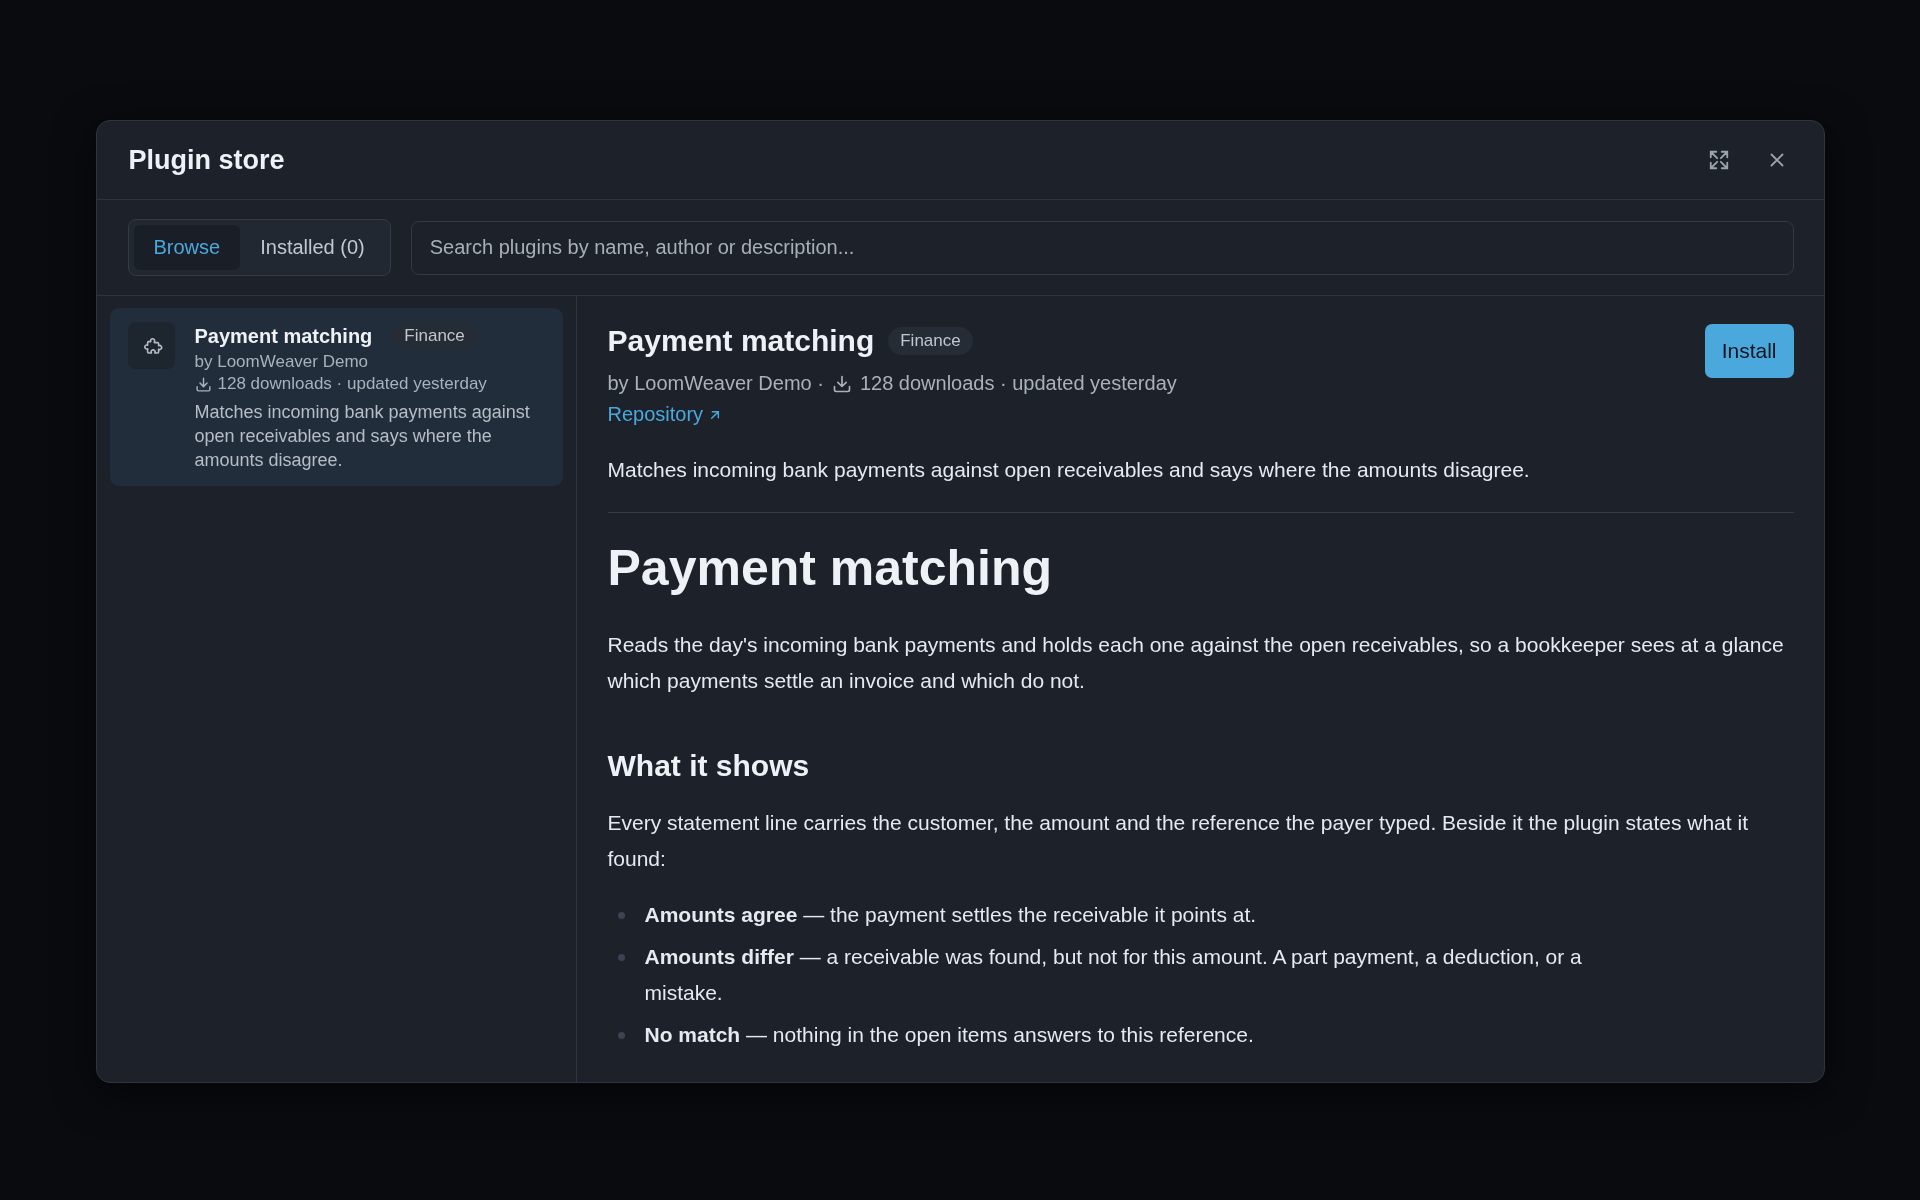 The image size is (1920, 1200). I want to click on readme-heading: Payment matching, so click(830, 568).